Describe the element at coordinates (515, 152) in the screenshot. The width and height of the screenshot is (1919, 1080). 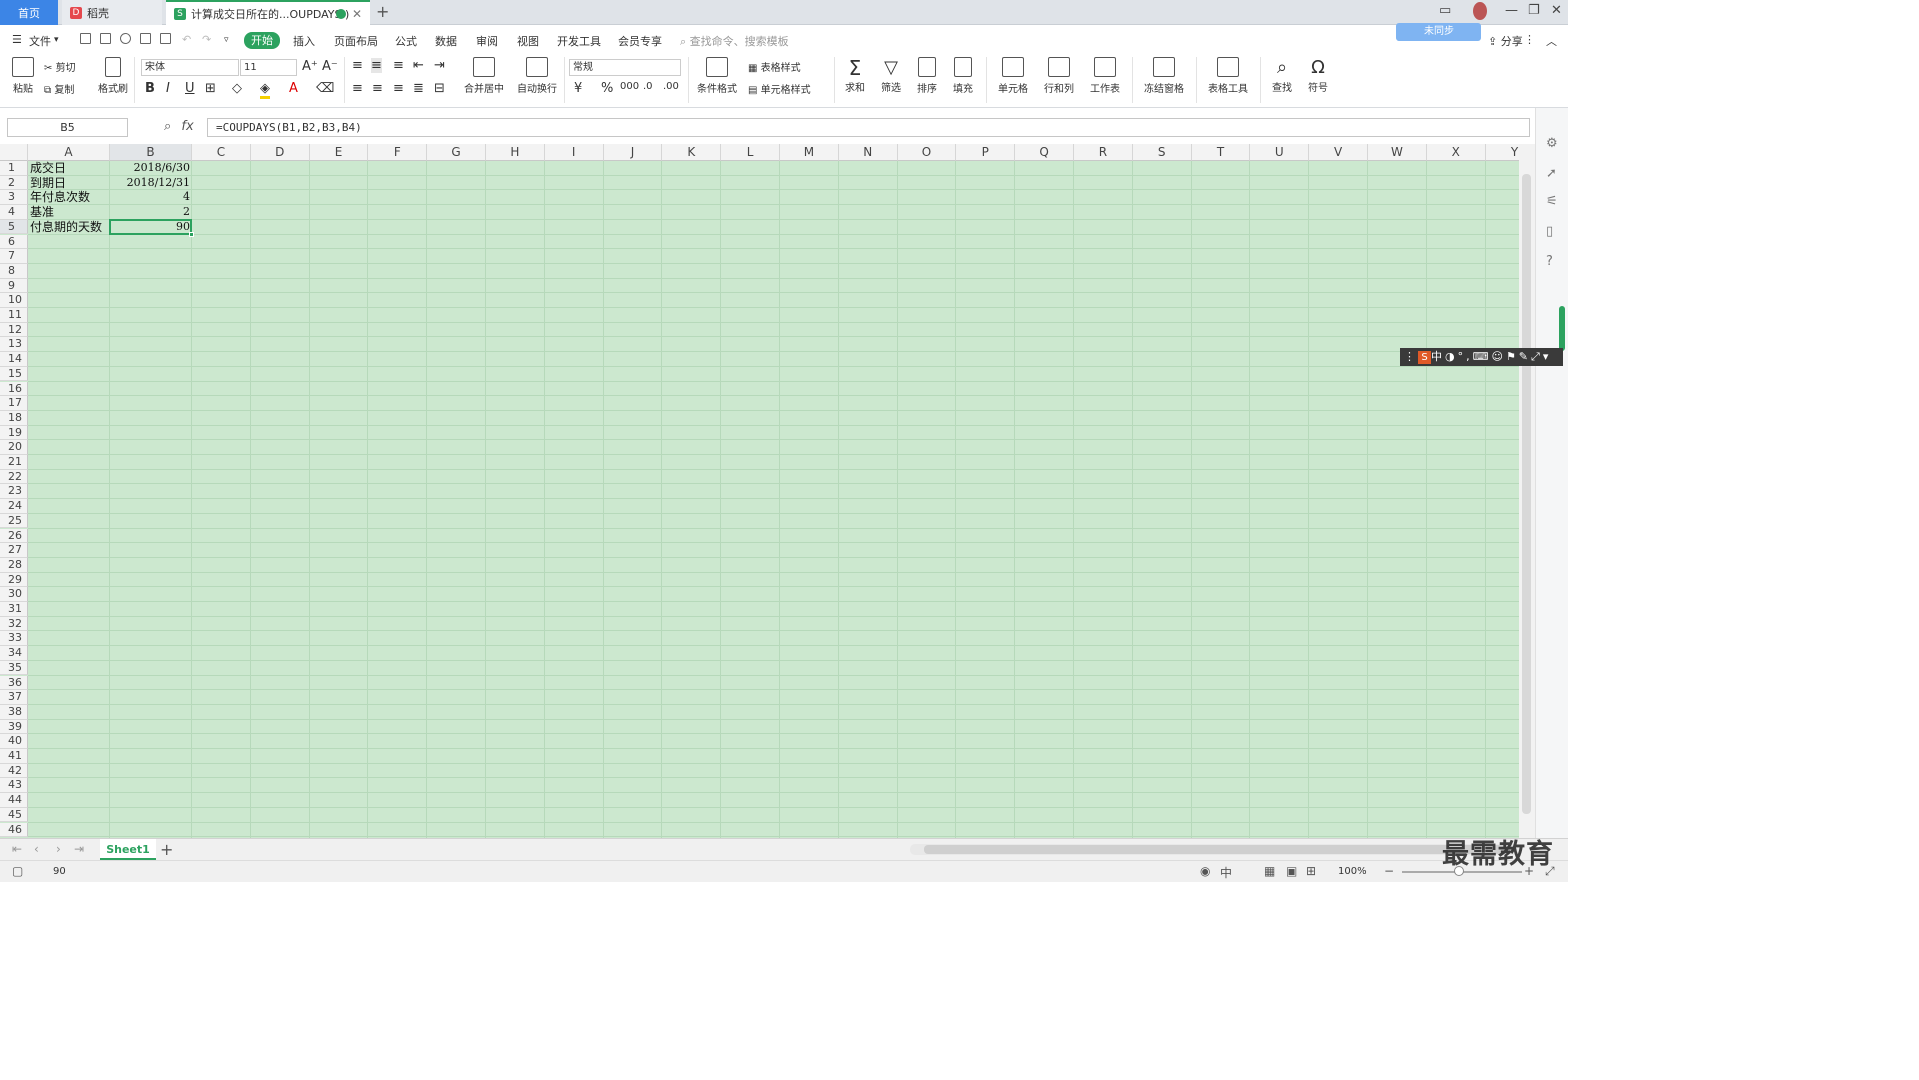
I see `column-header-h: H` at that location.